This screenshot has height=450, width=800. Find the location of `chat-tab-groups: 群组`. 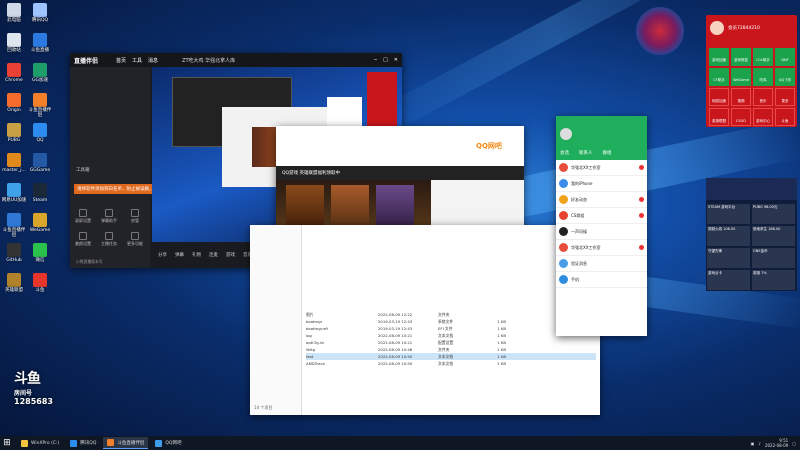

chat-tab-groups: 群组 is located at coordinates (607, 153).